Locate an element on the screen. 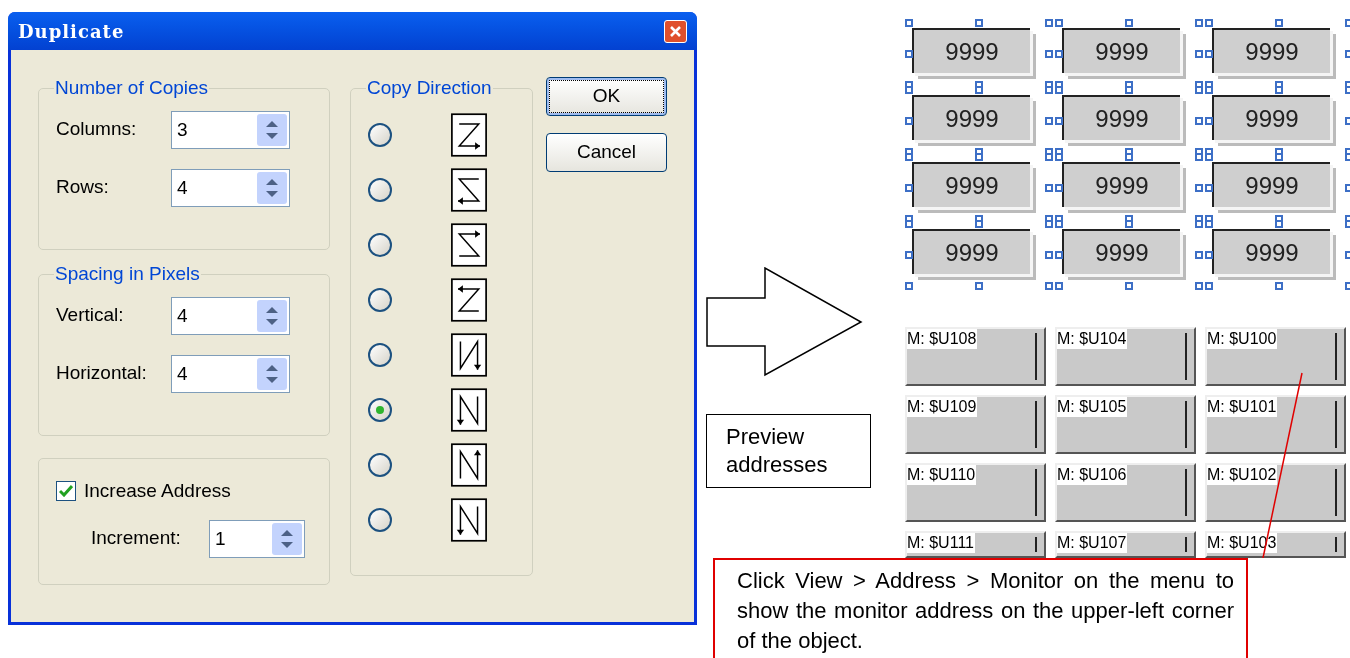 Image resolution: width=1350 pixels, height=658 pixels. preview-object: M: $U110 is located at coordinates (975, 492).